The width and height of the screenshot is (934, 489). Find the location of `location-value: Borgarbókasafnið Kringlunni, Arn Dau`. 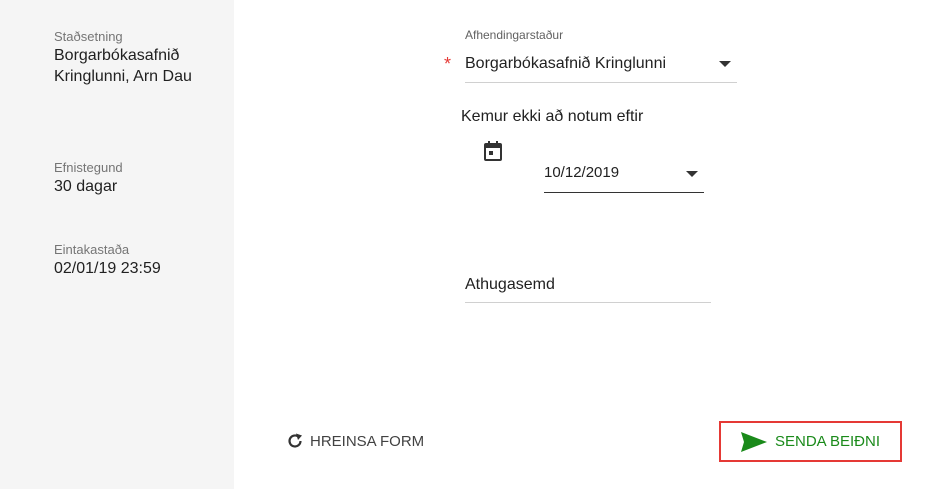

location-value: Borgarbókasafnið Kringlunni, Arn Dau is located at coordinates (123, 66).